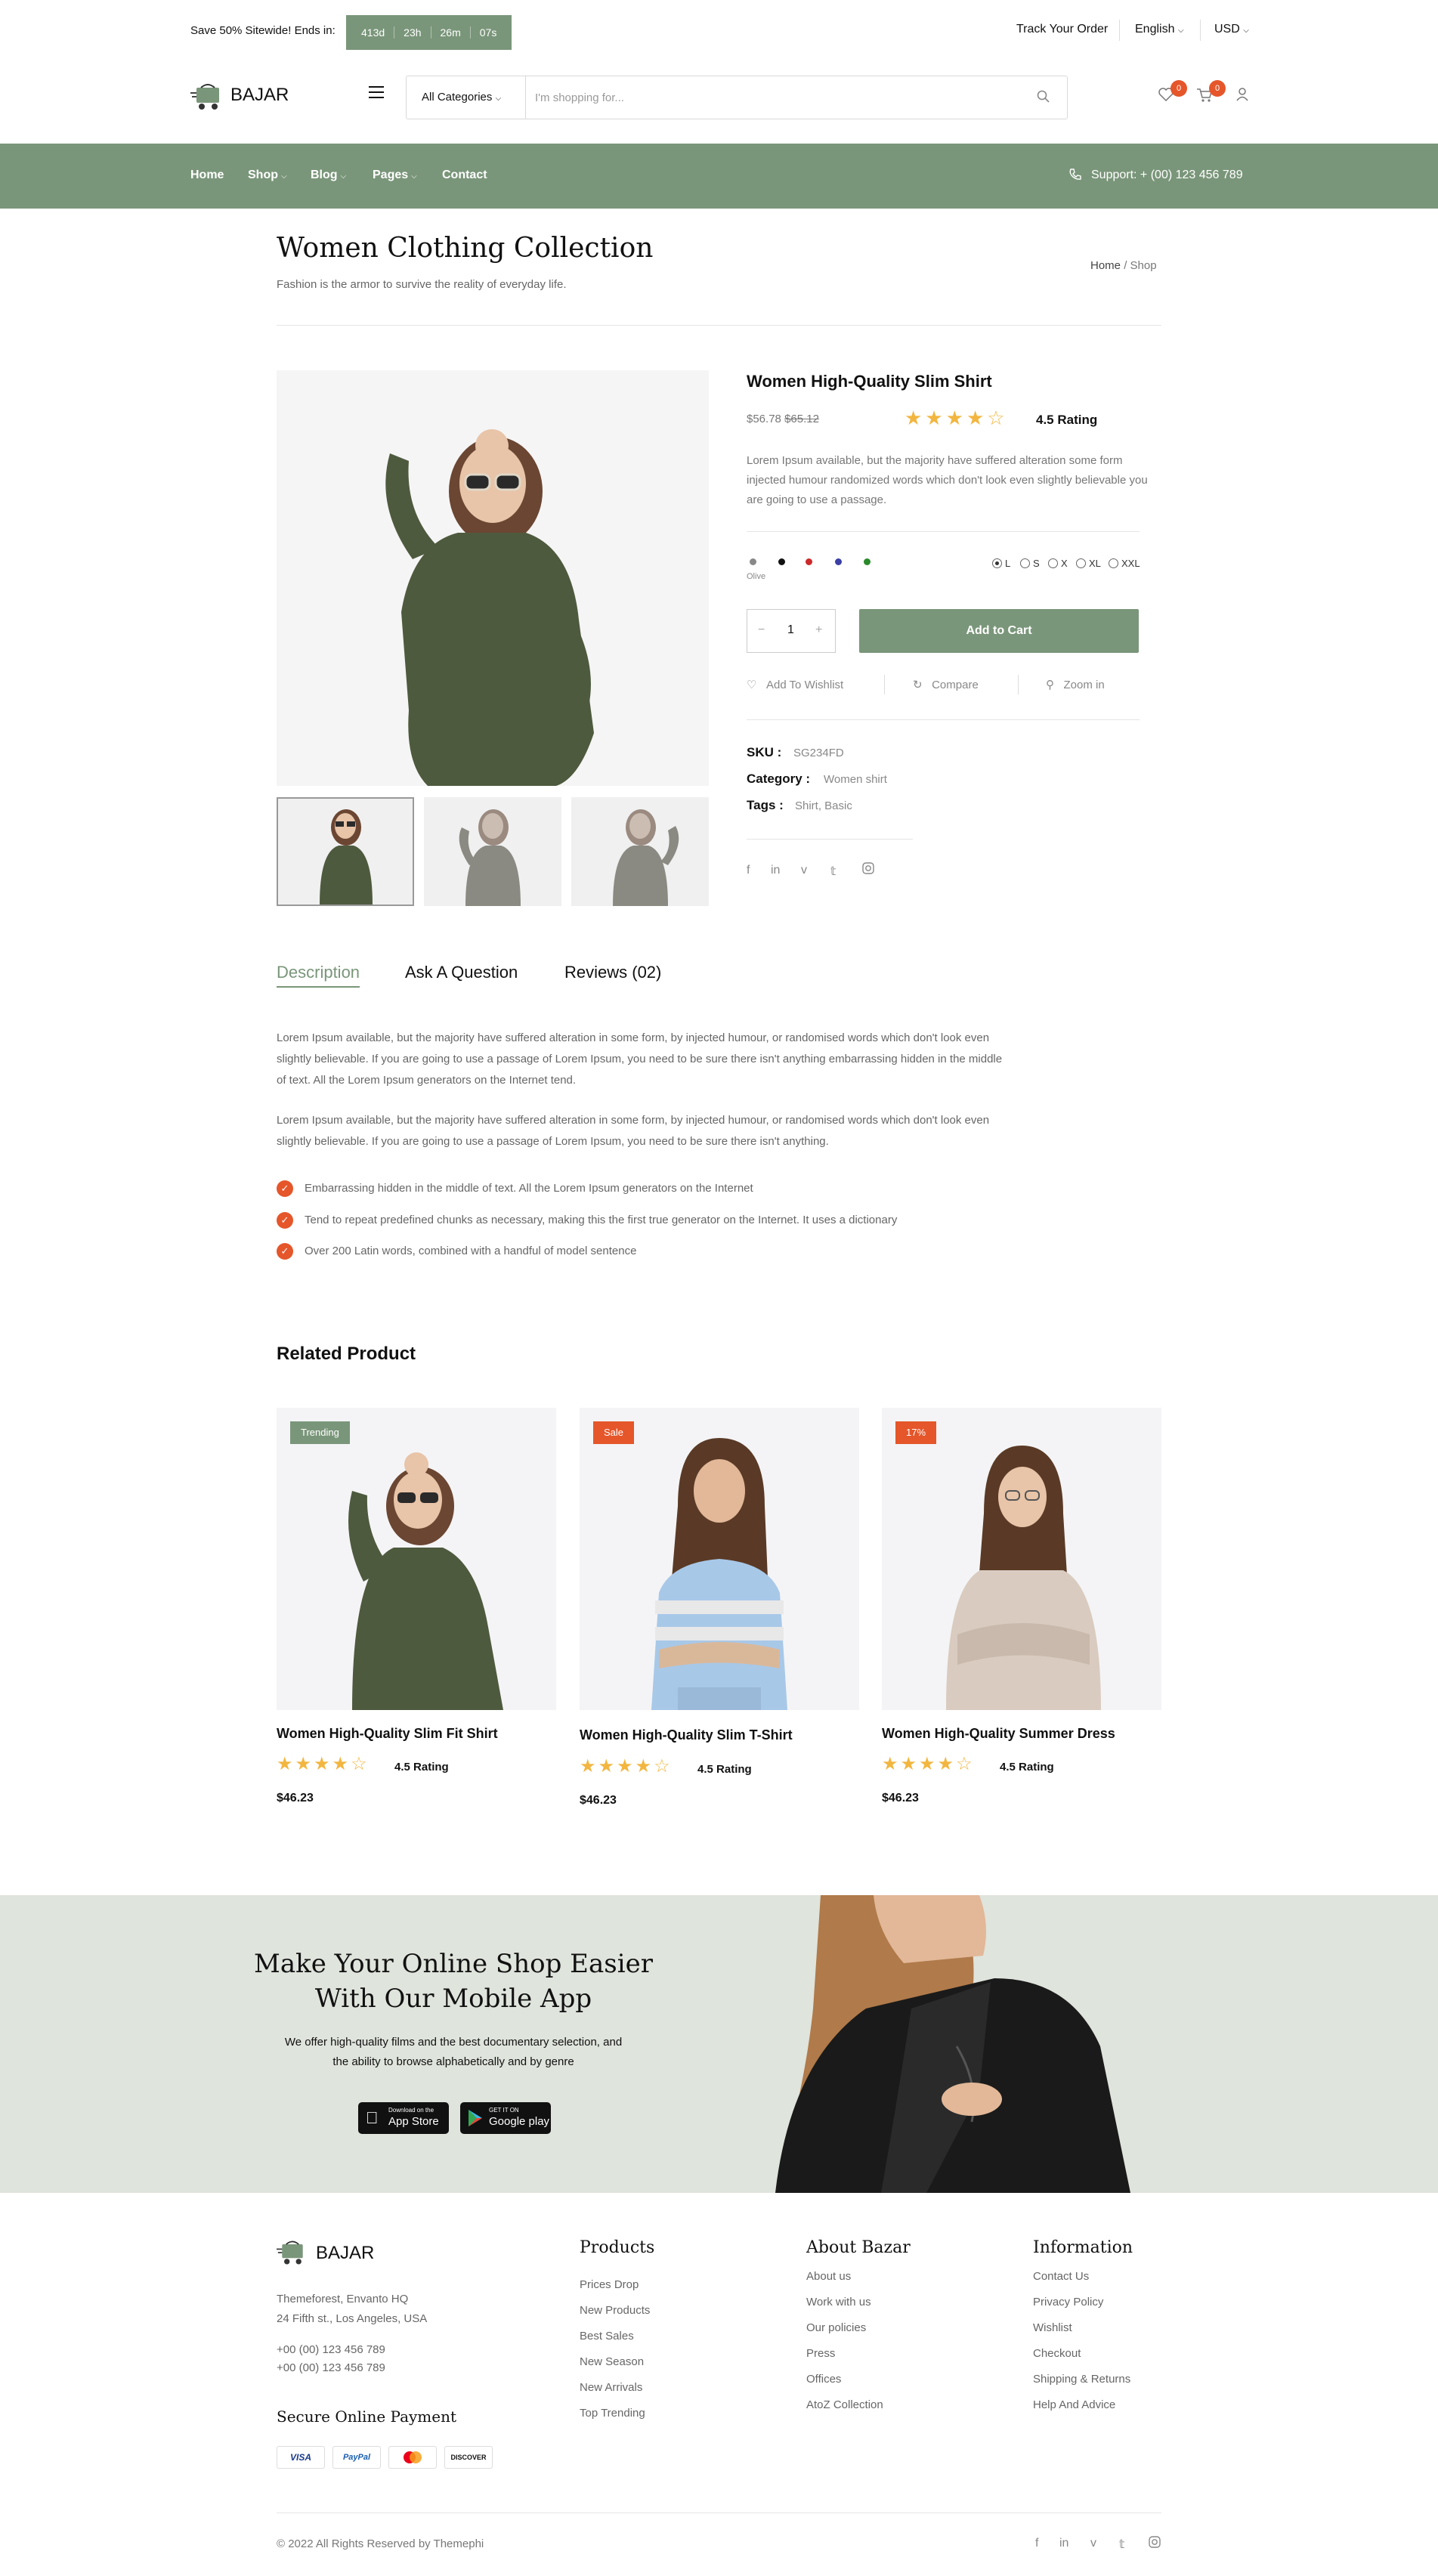  Describe the element at coordinates (469, 2457) in the screenshot. I see `discover-icon: DISCOVER` at that location.